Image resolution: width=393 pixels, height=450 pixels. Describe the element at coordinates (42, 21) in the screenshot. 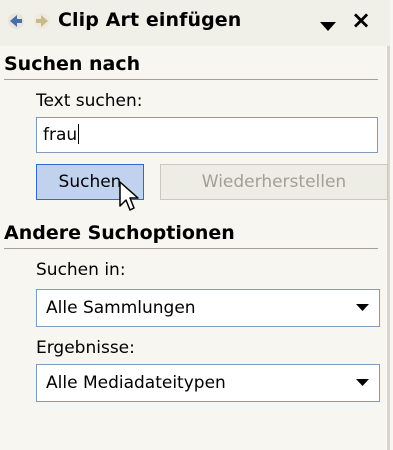

I see `forward-arrow-icon` at that location.